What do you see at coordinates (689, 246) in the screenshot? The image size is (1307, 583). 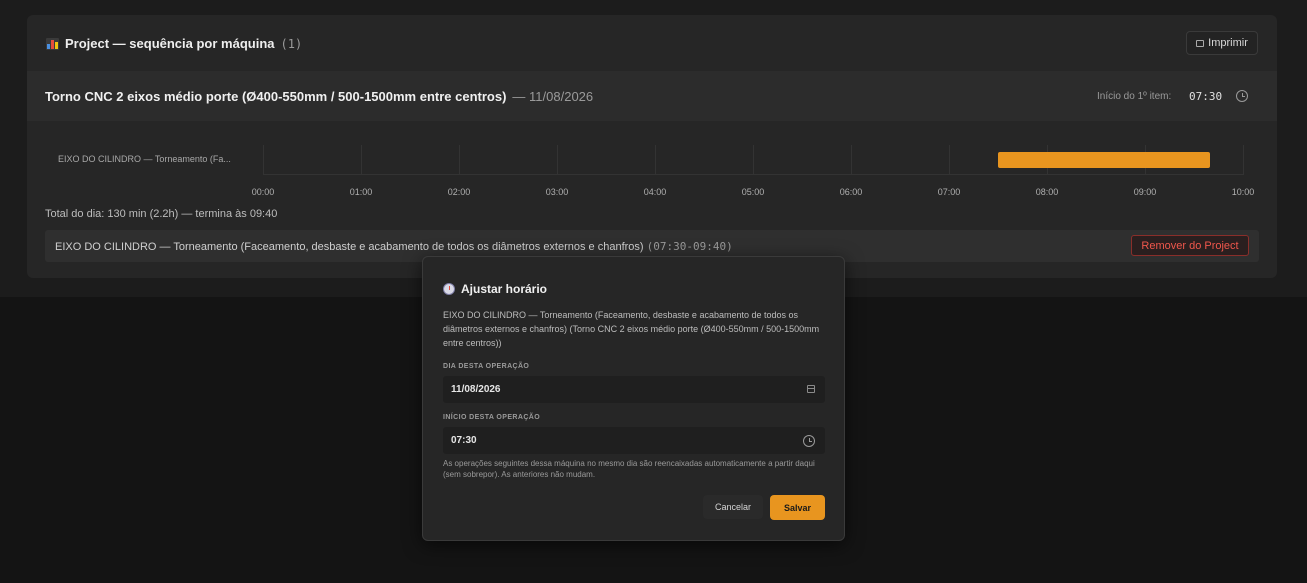 I see `item-time-range: (07:30-09:40)` at bounding box center [689, 246].